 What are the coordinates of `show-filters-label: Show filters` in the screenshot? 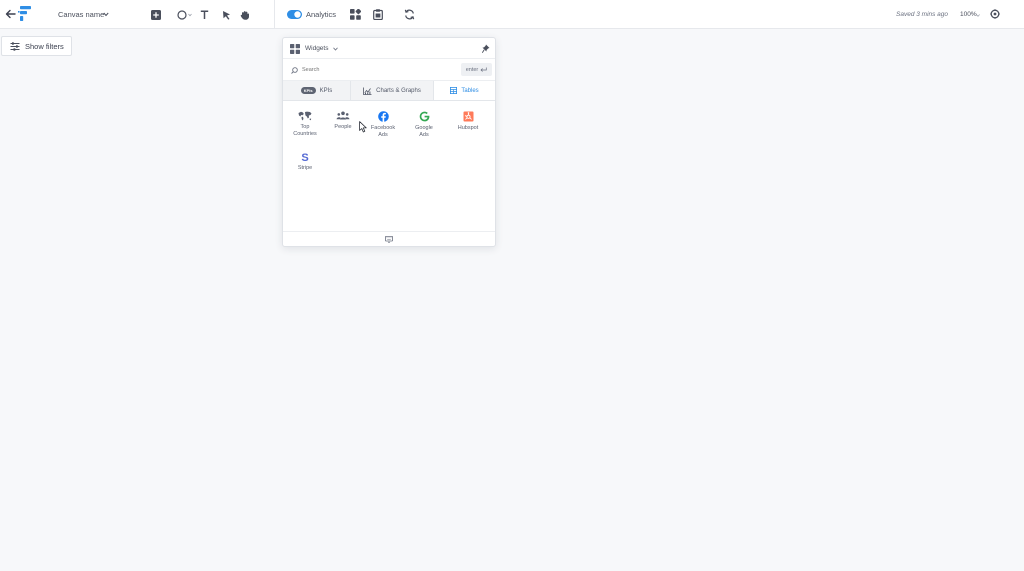 It's located at (44, 46).